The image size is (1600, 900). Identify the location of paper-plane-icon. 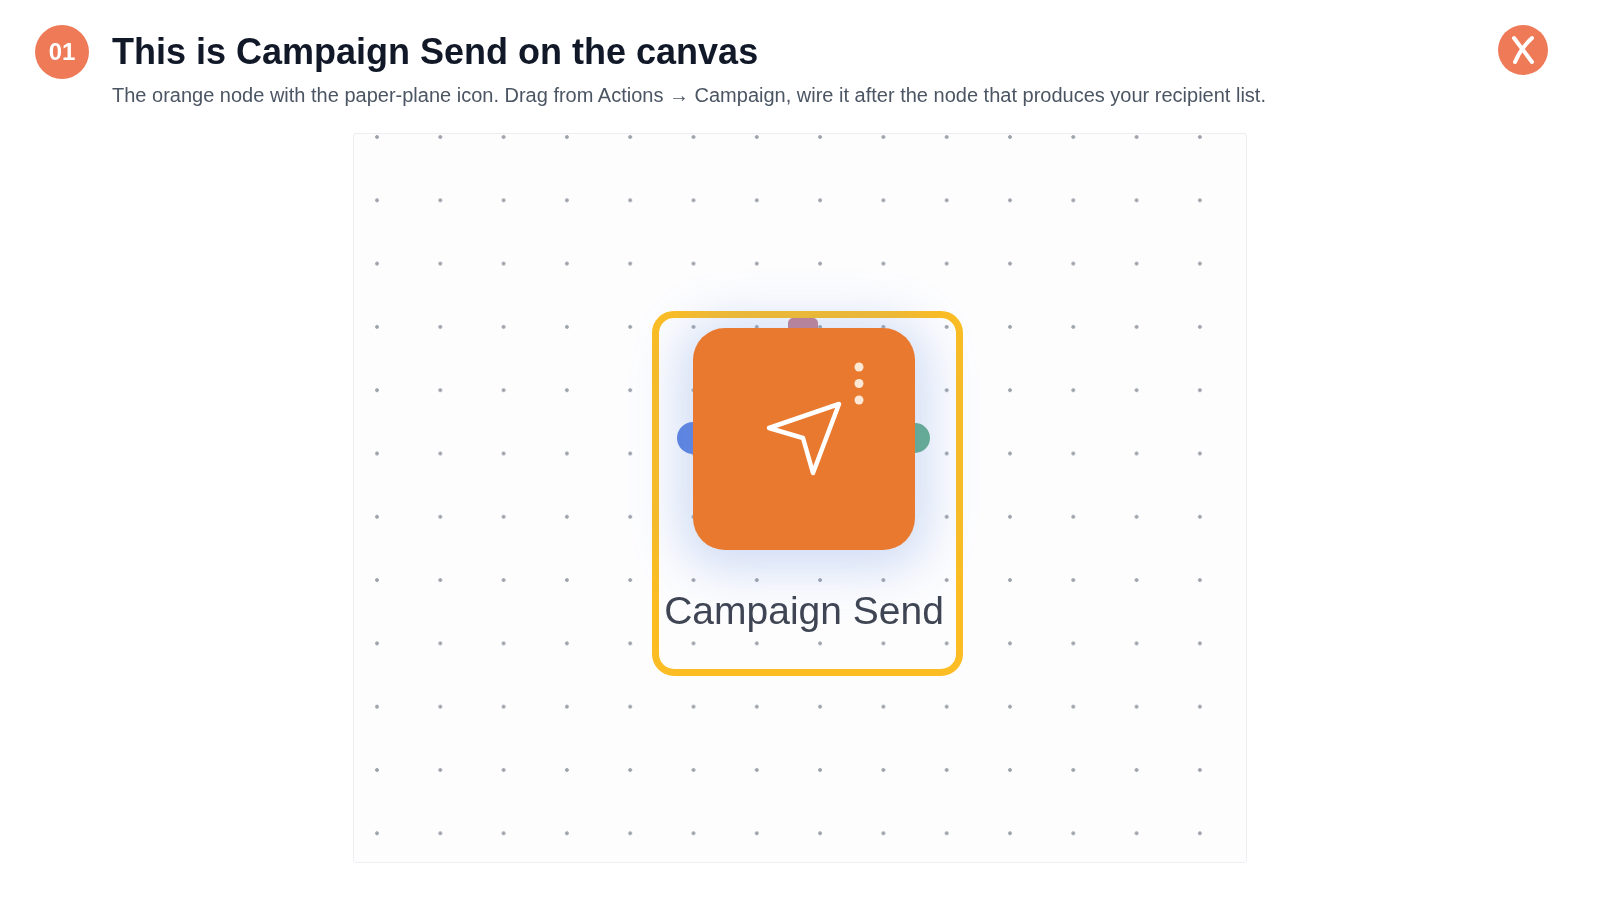
(804, 439).